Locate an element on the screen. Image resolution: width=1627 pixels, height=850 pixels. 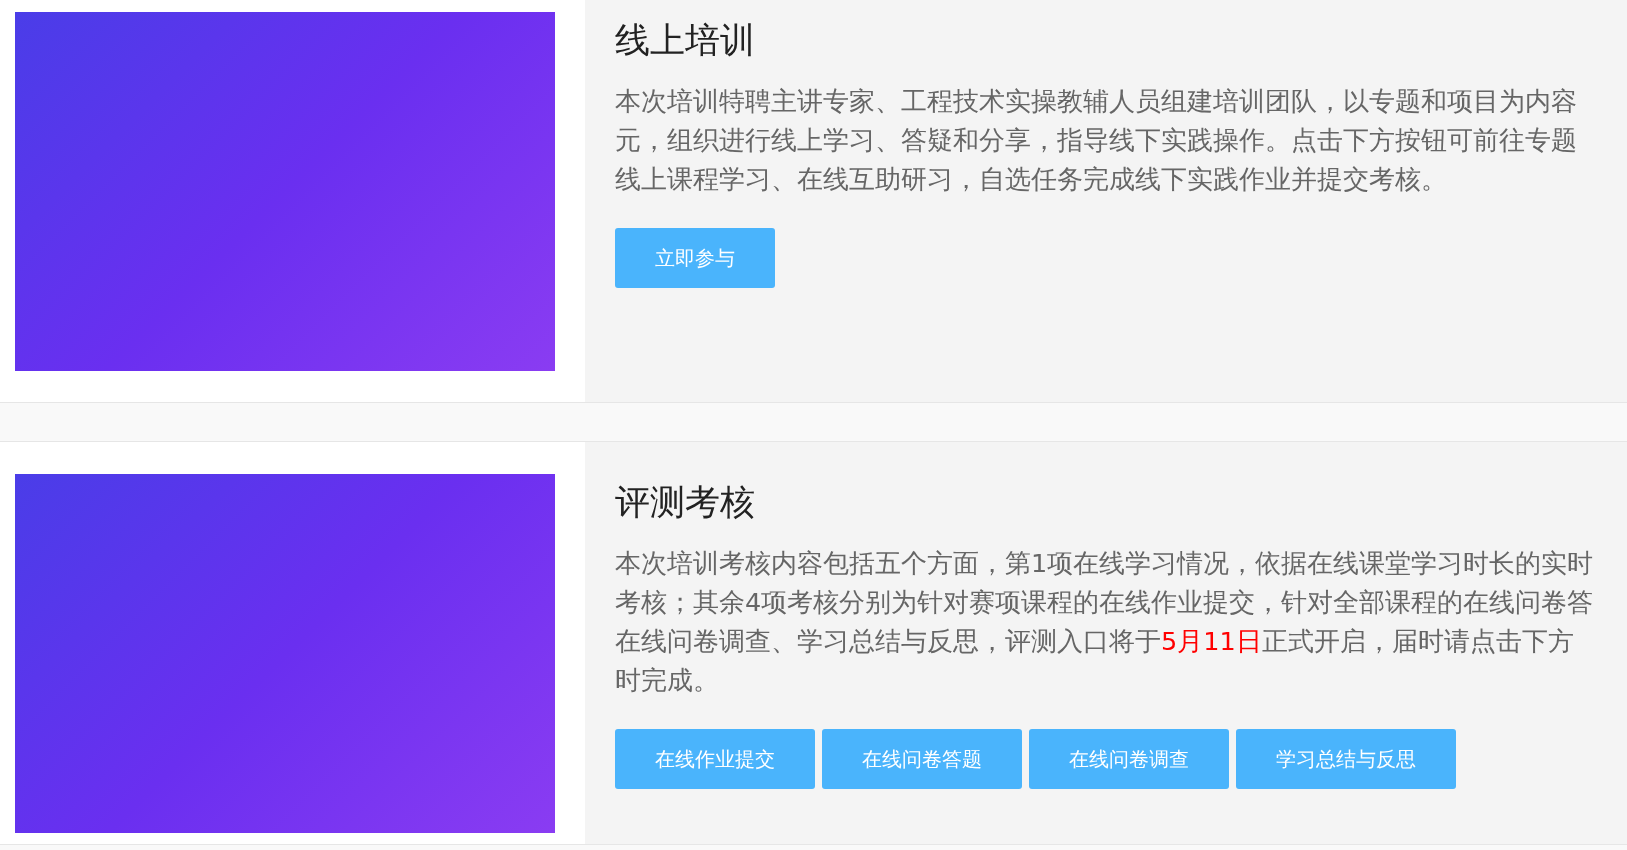
action-button: 学习总结与反思 is located at coordinates (1346, 759).